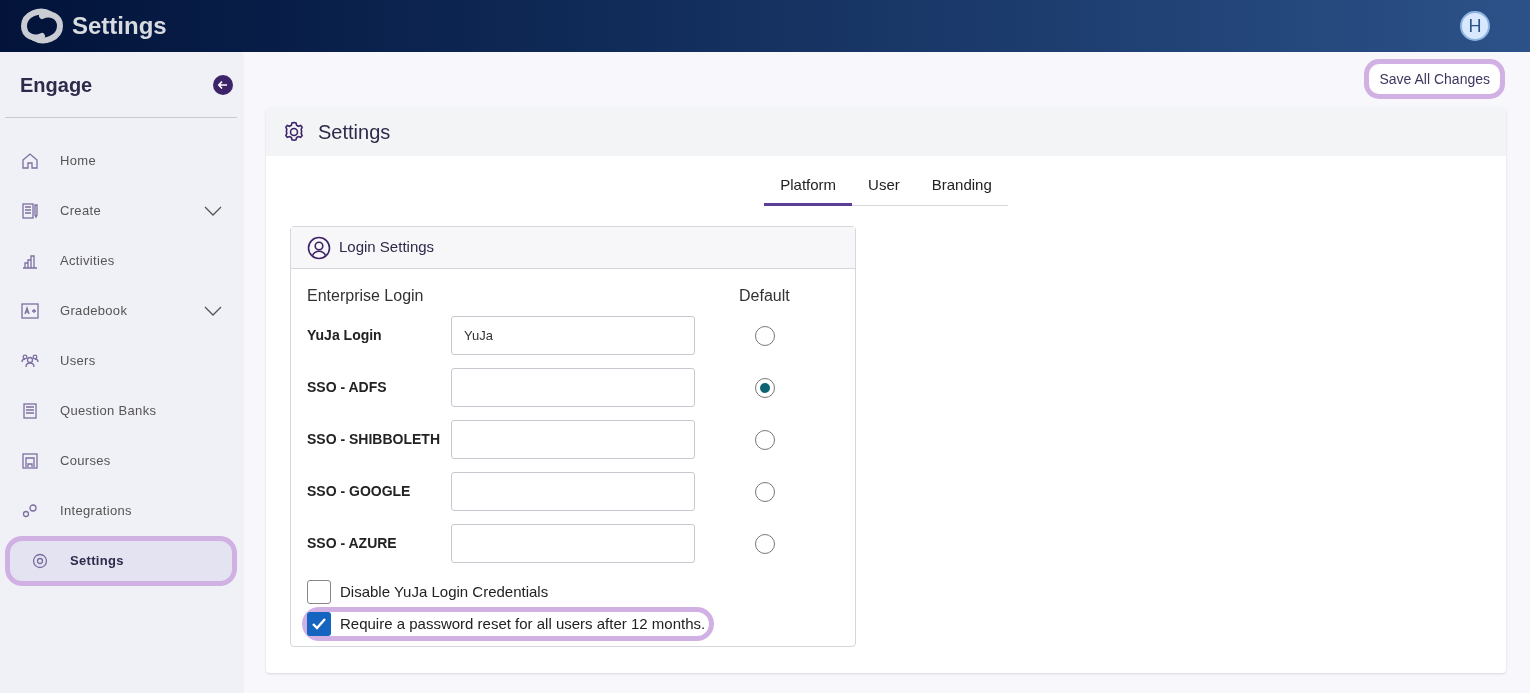 The height and width of the screenshot is (693, 1530). I want to click on collapse-button, so click(223, 84).